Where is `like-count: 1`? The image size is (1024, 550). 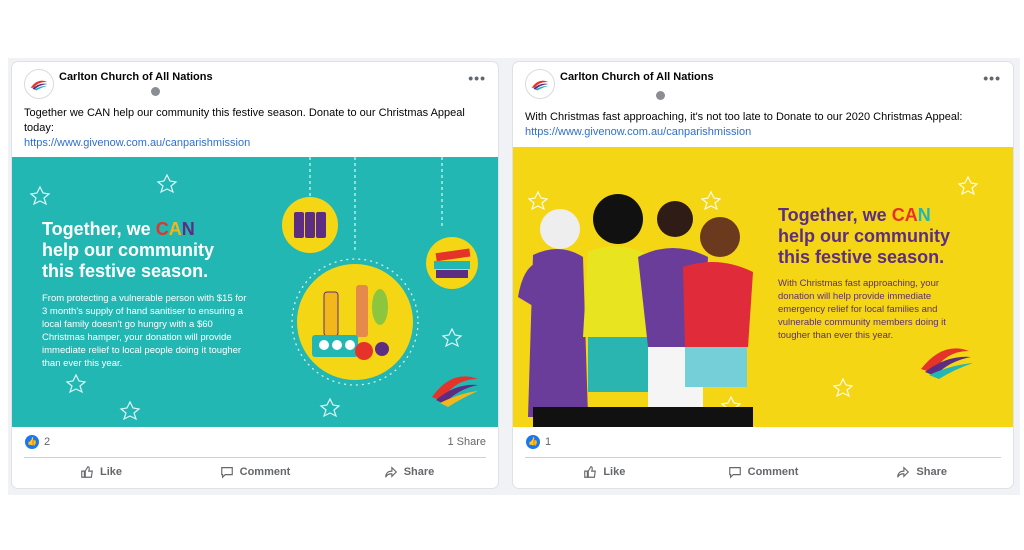 like-count: 1 is located at coordinates (548, 442).